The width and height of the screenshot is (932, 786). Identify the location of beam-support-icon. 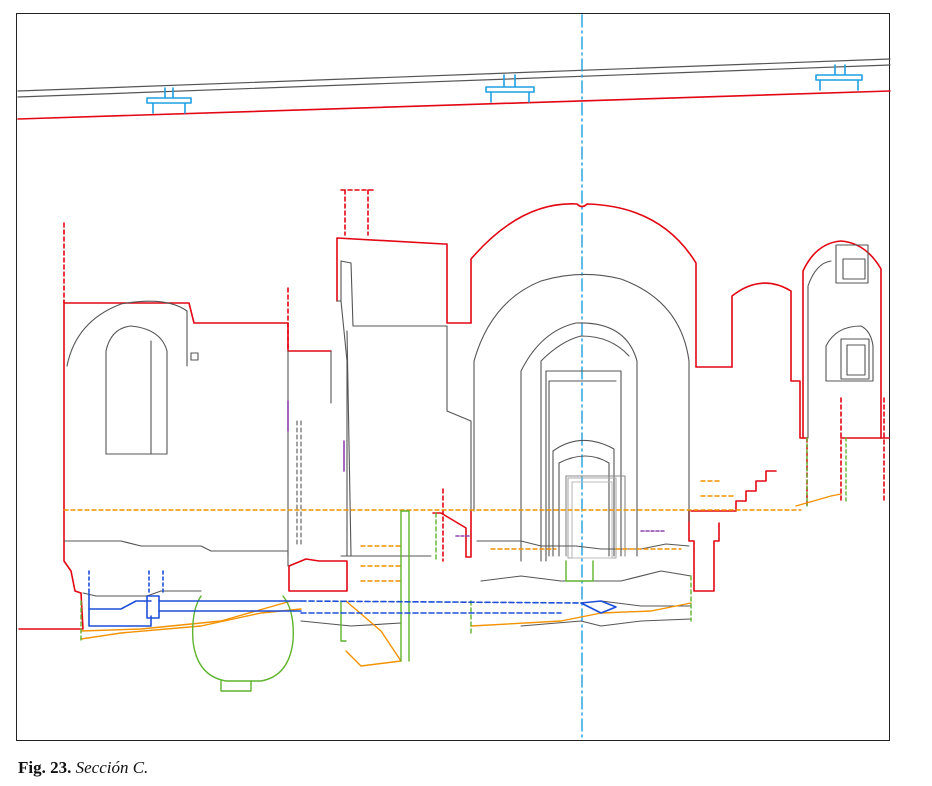
(504, 89).